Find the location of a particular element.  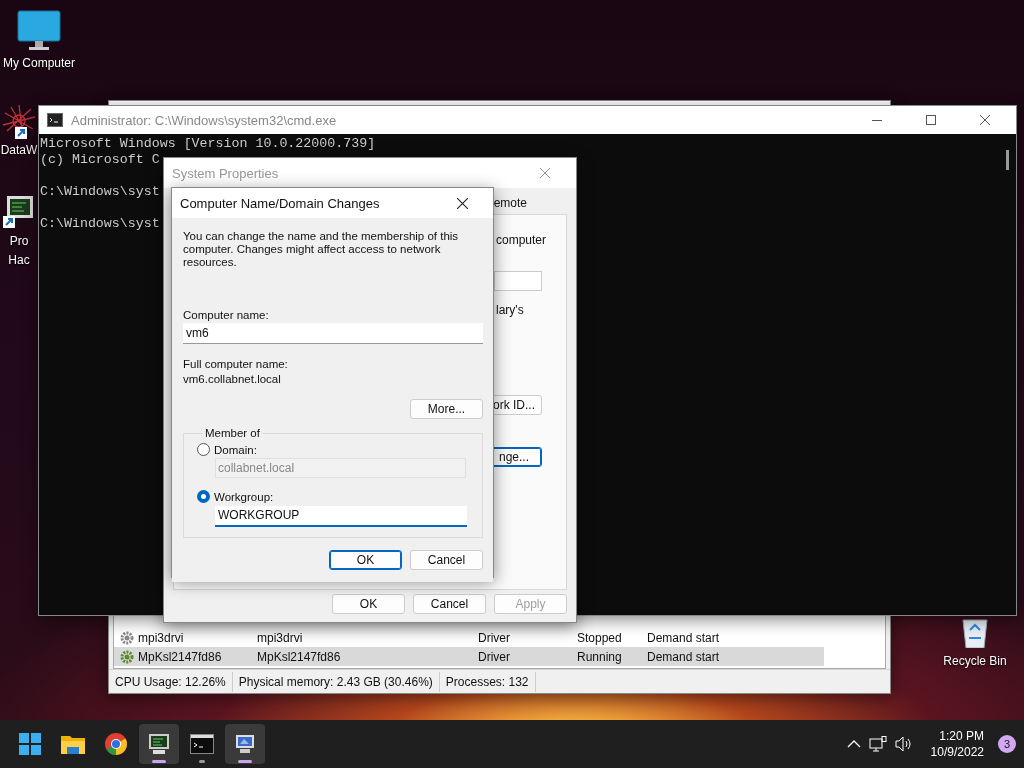

table-cell: mpi3drvi is located at coordinates (161, 637).